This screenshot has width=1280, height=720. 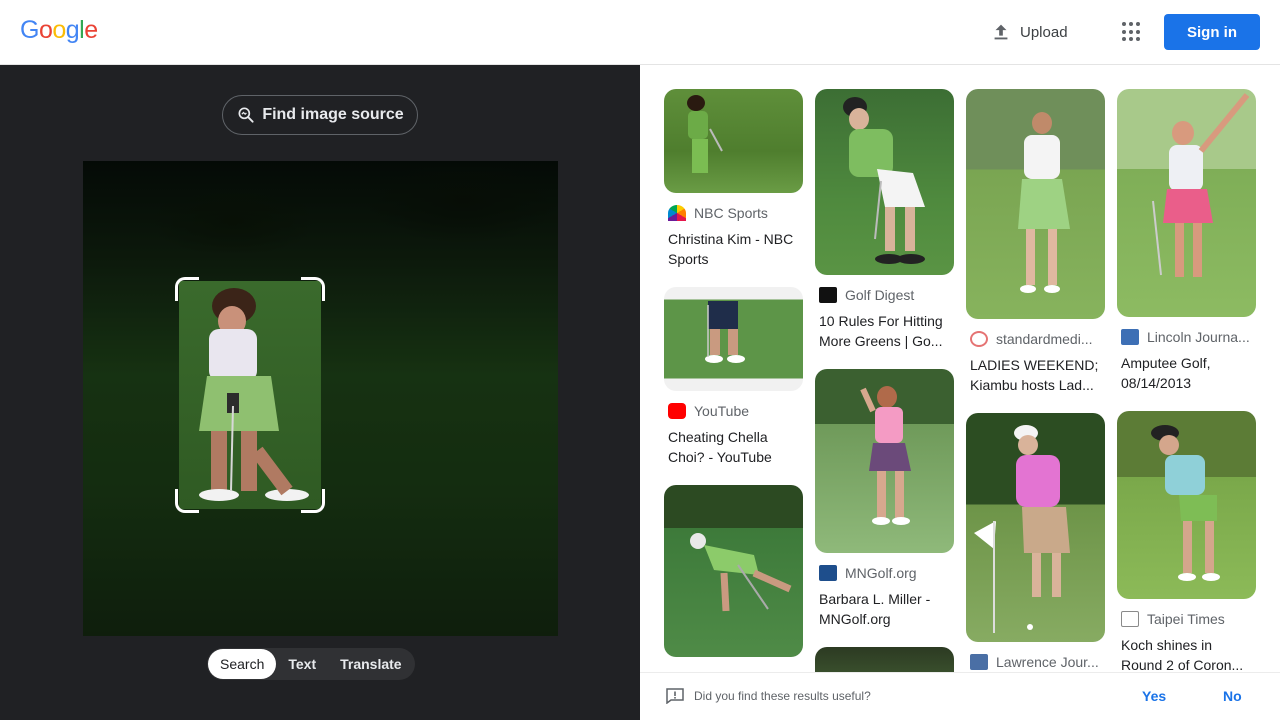 I want to click on apps-grid-icon, so click(x=1132, y=32).